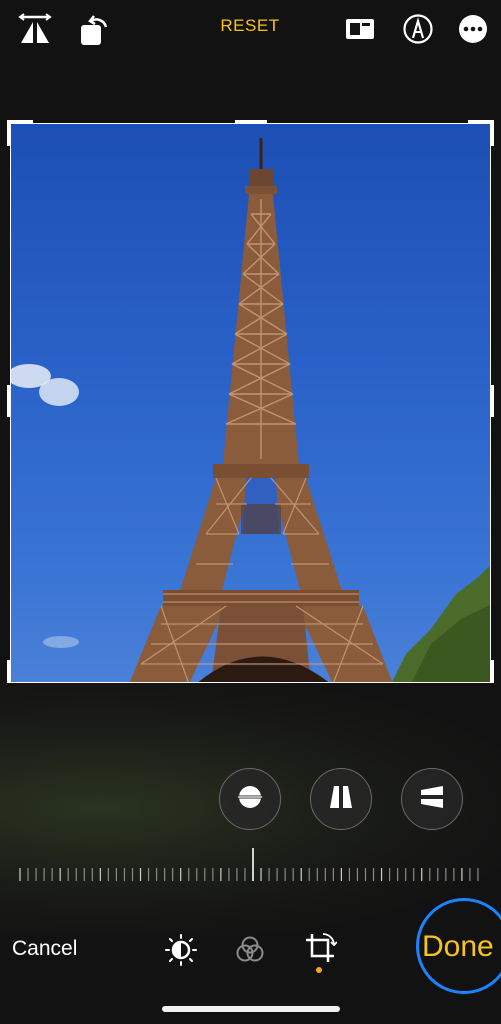 The width and height of the screenshot is (501, 1024). What do you see at coordinates (251, 122) in the screenshot?
I see `crop-handle-top` at bounding box center [251, 122].